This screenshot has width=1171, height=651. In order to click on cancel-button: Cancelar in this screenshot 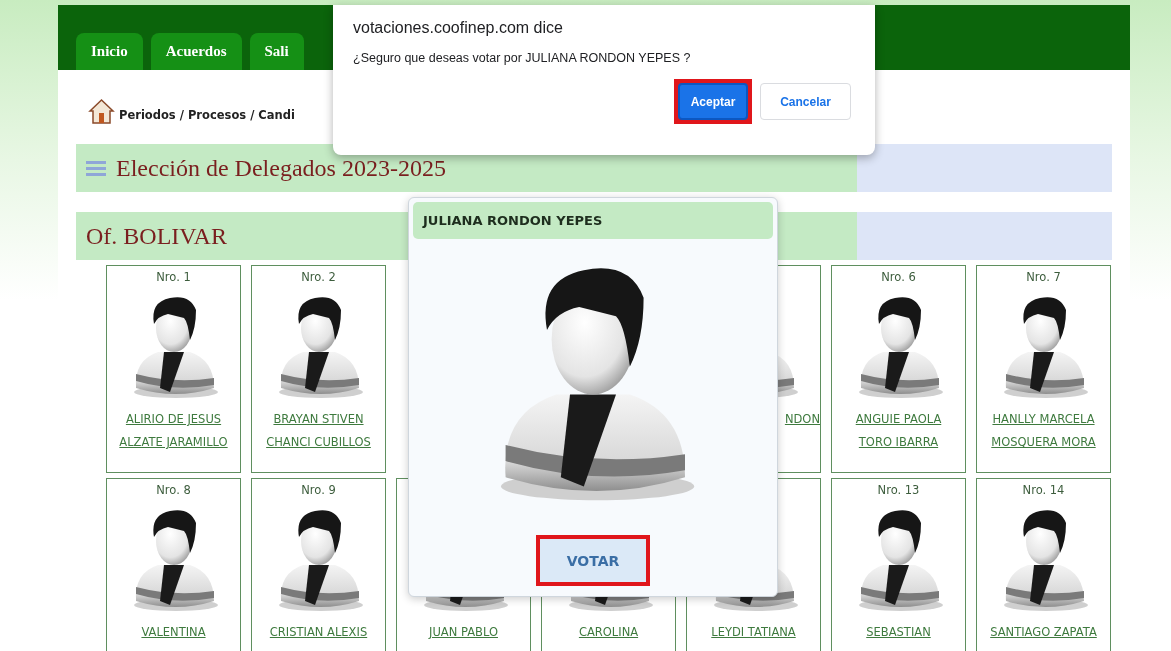, I will do `click(805, 101)`.